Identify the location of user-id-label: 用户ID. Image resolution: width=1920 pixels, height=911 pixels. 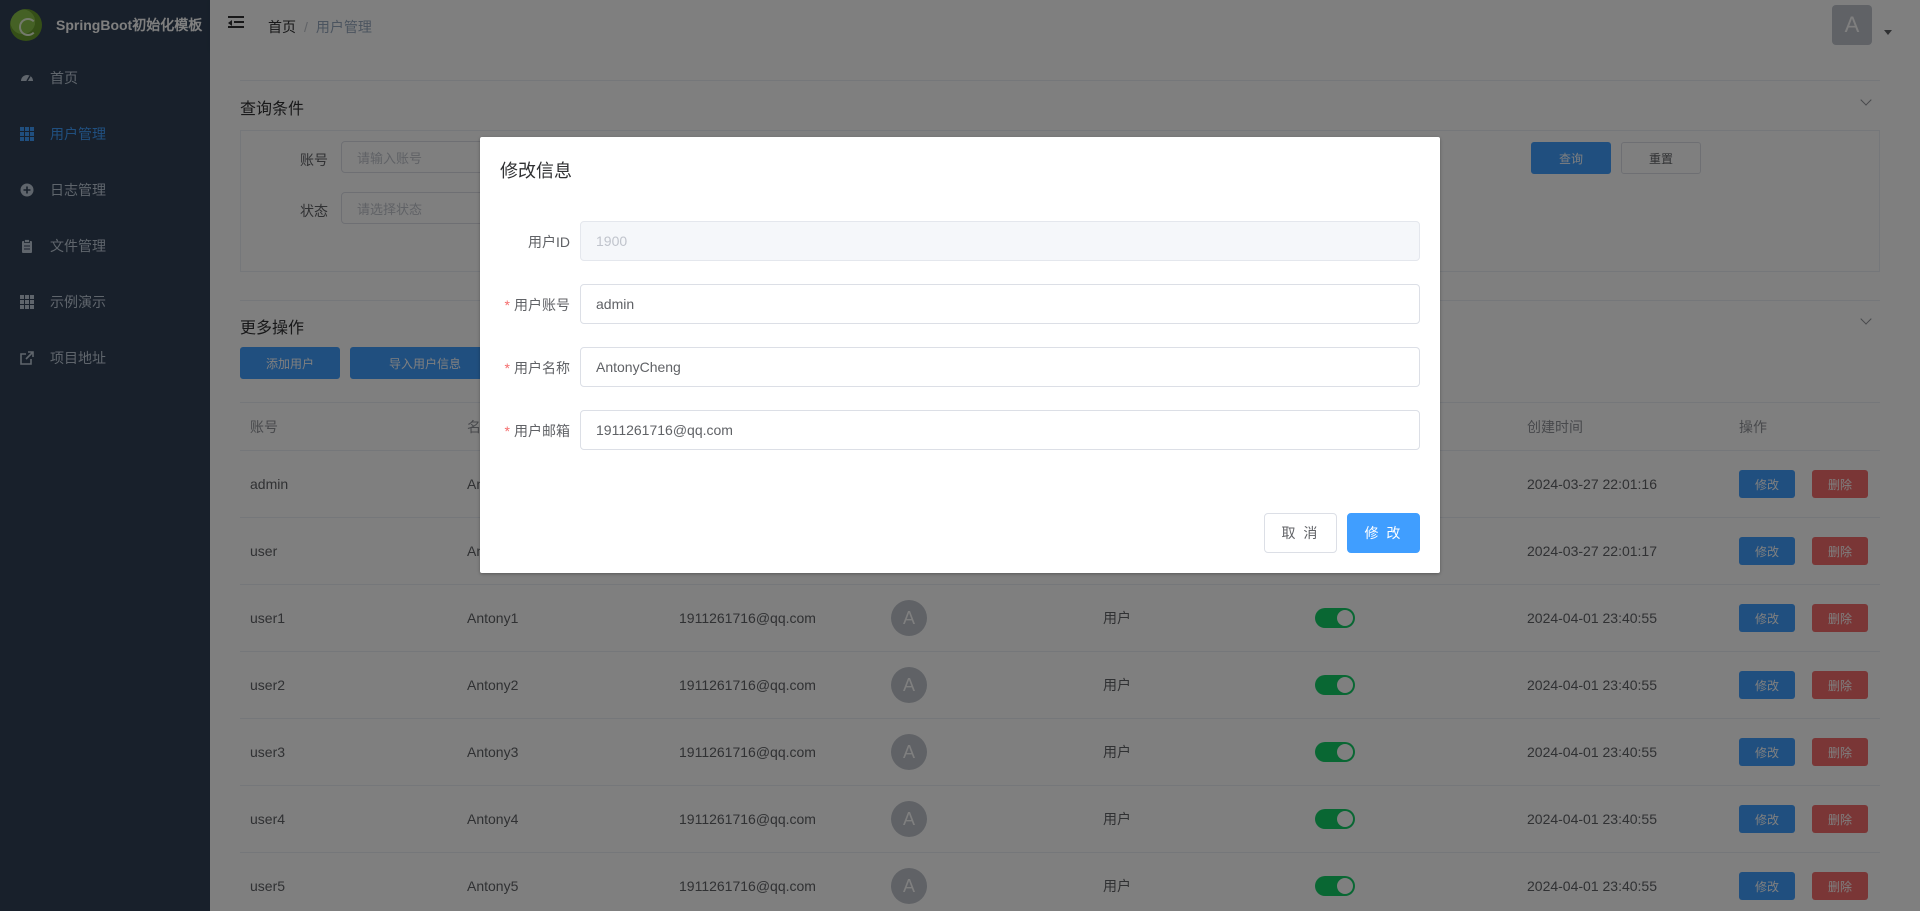
(549, 242).